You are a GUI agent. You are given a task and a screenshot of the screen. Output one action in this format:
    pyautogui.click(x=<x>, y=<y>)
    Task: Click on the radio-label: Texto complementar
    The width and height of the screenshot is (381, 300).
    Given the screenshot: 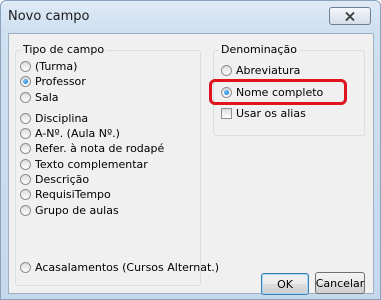 What is the action you would take?
    pyautogui.click(x=91, y=164)
    